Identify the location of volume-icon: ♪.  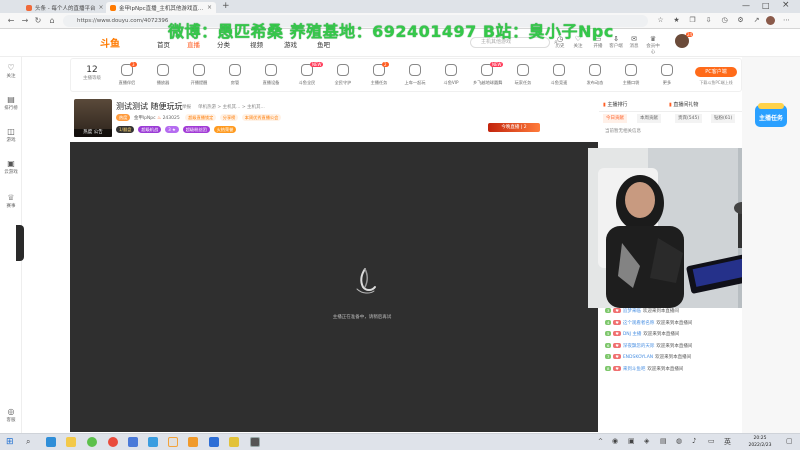
(694, 441).